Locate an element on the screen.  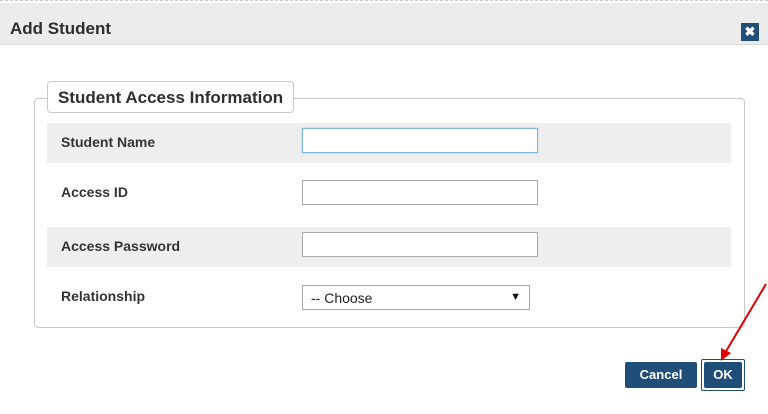
relationship-select: -- Choose ▼ is located at coordinates (416, 297).